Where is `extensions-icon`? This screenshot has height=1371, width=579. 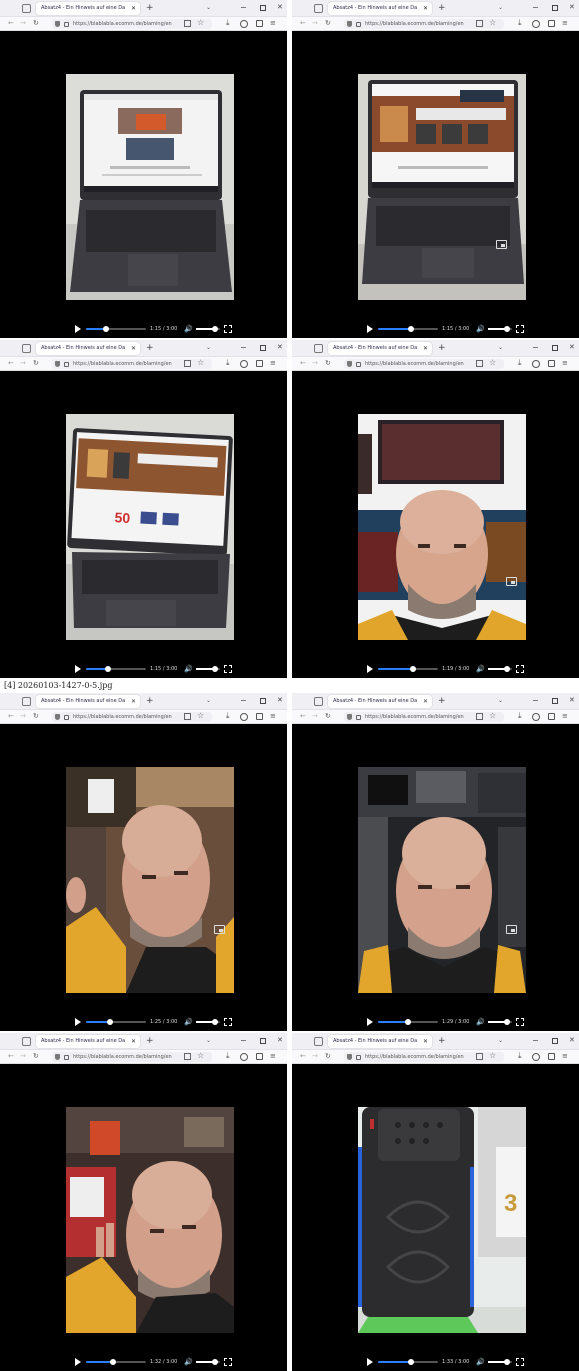
extensions-icon is located at coordinates (551, 23).